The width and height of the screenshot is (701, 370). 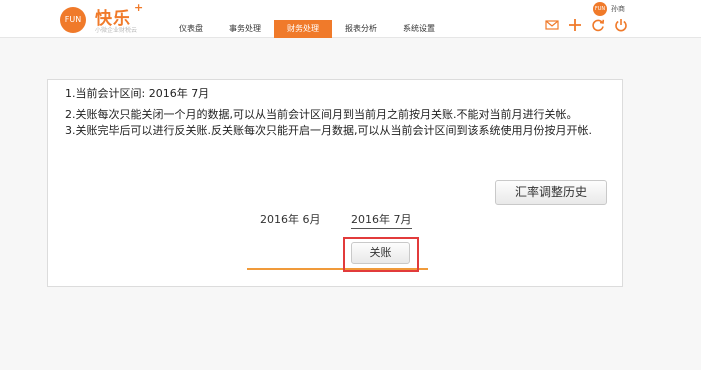 I want to click on nav-finance: 财务处理, so click(x=303, y=29).